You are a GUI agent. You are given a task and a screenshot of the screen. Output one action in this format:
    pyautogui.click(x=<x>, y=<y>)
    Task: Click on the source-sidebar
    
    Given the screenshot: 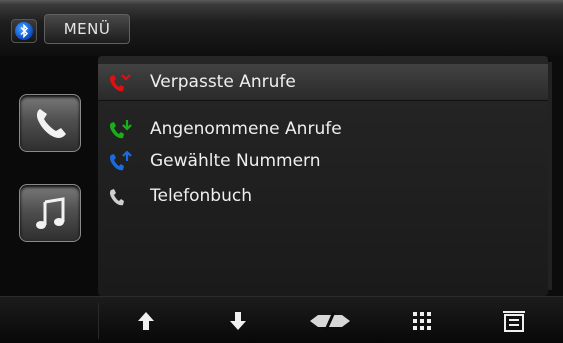 What is the action you would take?
    pyautogui.click(x=49, y=176)
    